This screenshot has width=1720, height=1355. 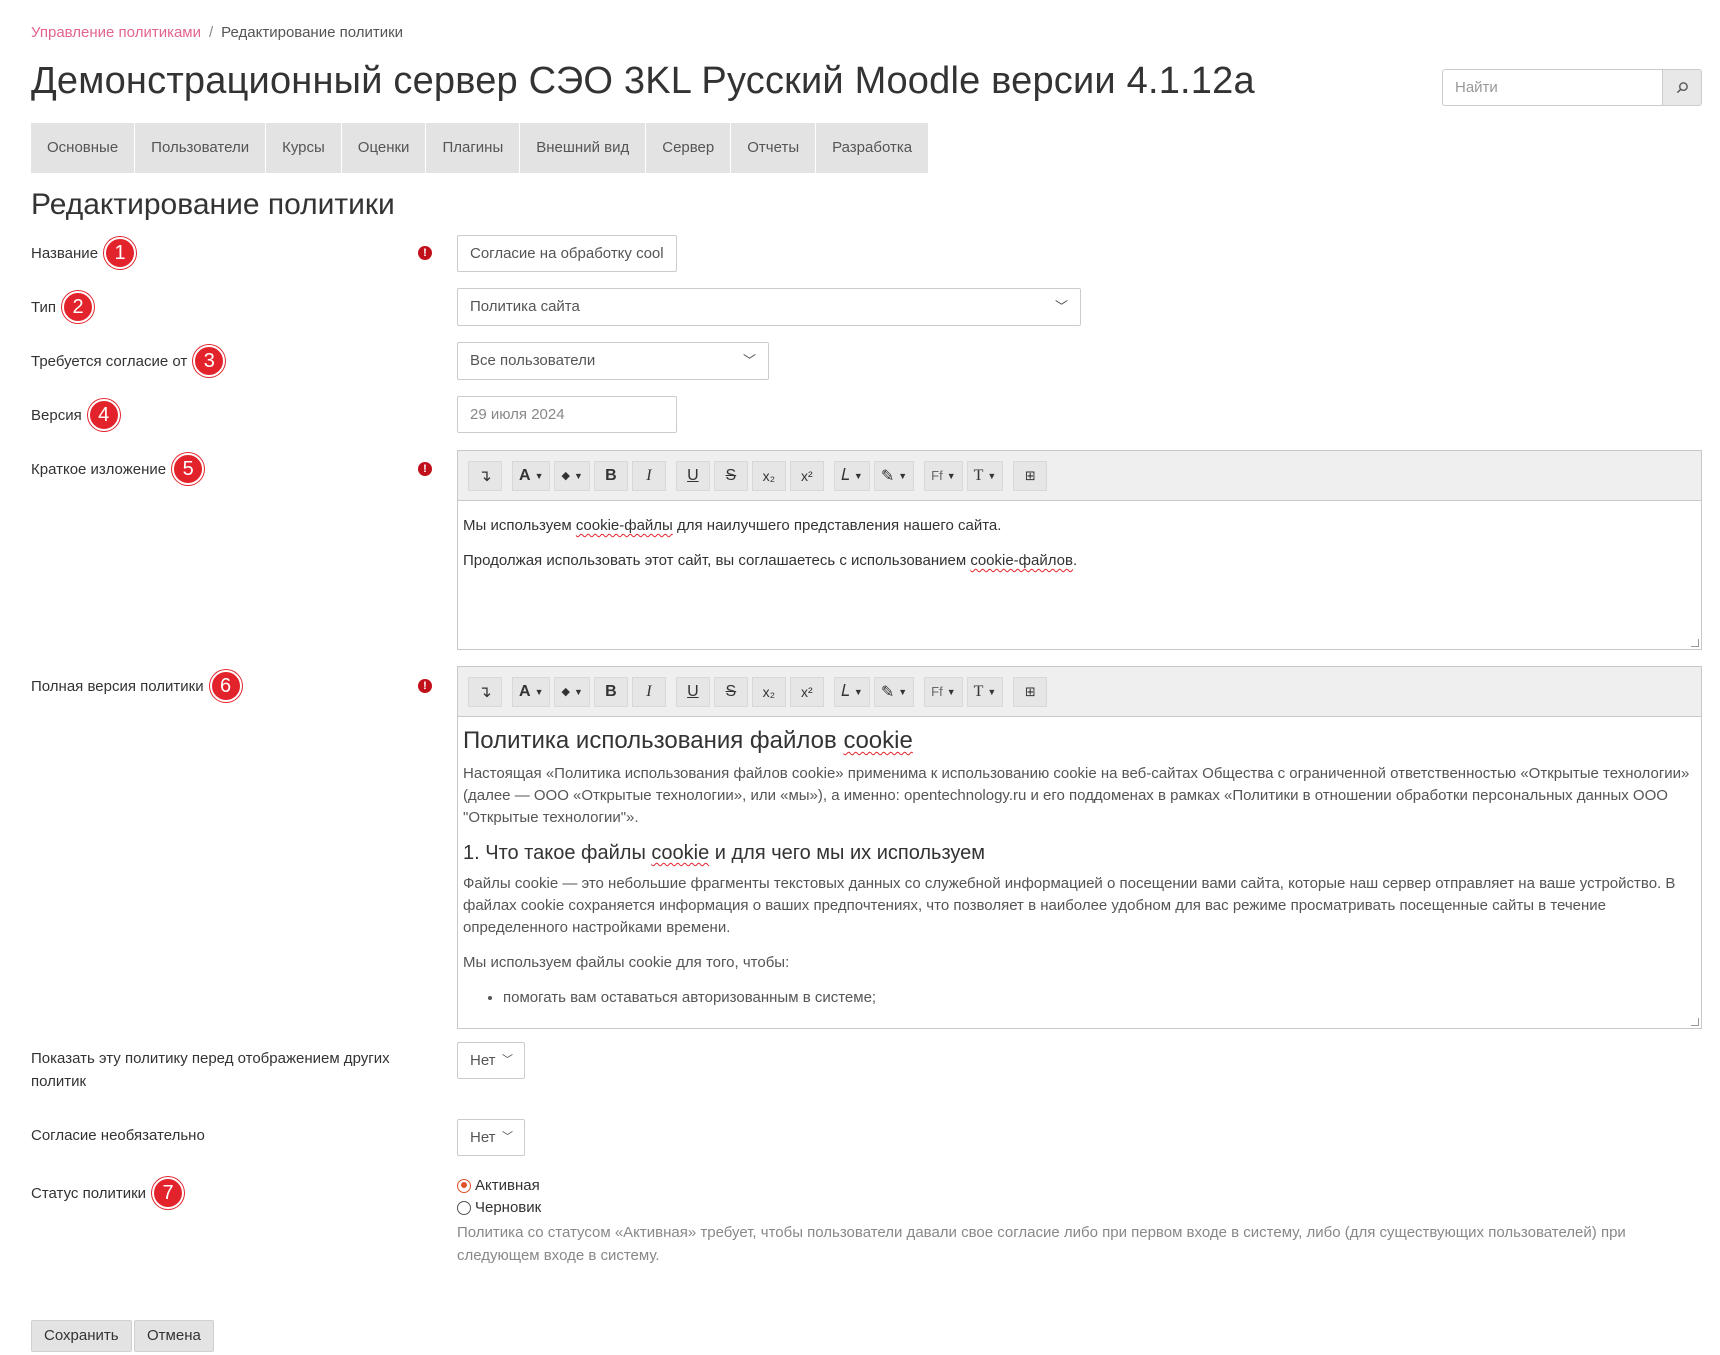 I want to click on full-policy-label-text: Полная версия политики, so click(x=117, y=686).